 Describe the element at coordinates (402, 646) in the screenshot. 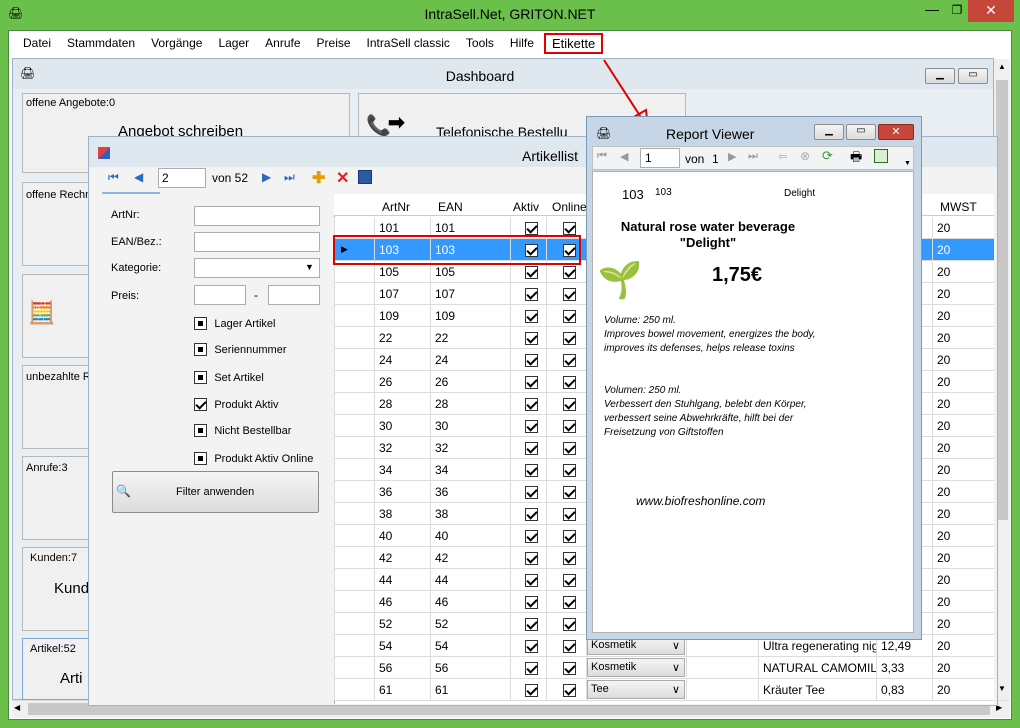

I see `cell-artnr: 54` at that location.